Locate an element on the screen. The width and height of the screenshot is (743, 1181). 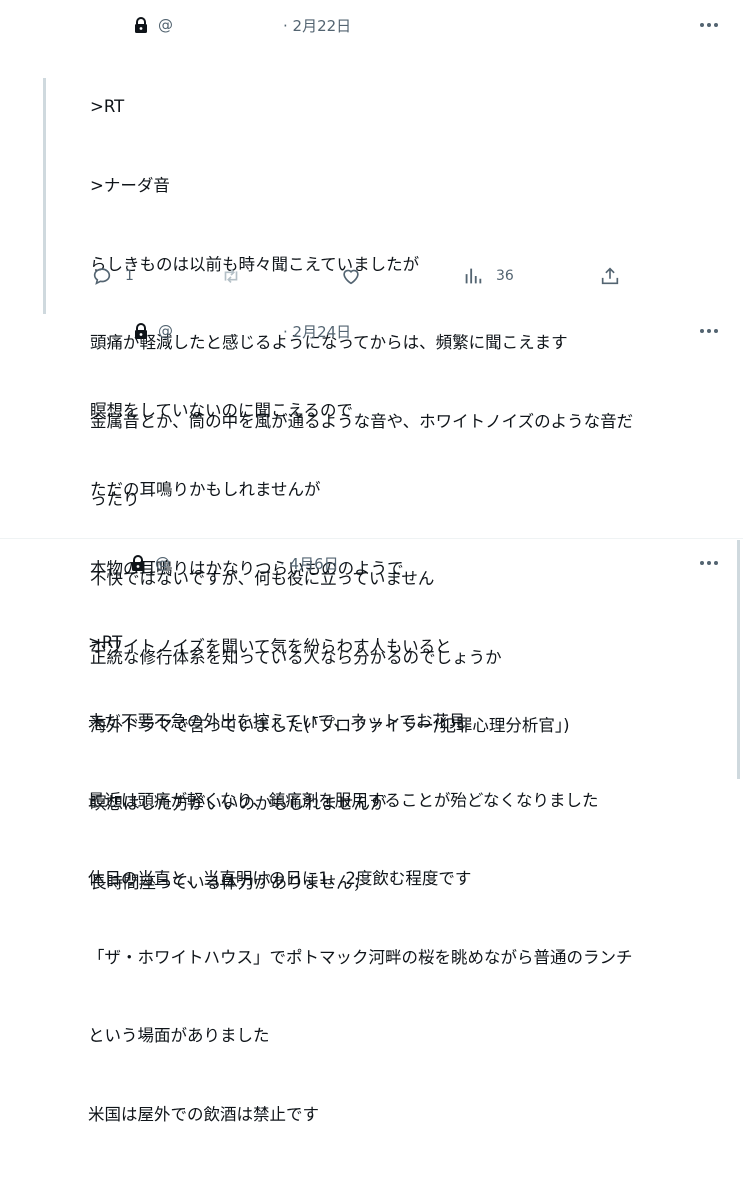
text-line: 「ザ・ホワイトハウス」でポトマック河畔の桜を眺めながら普通のランチ is located at coordinates (360, 957).